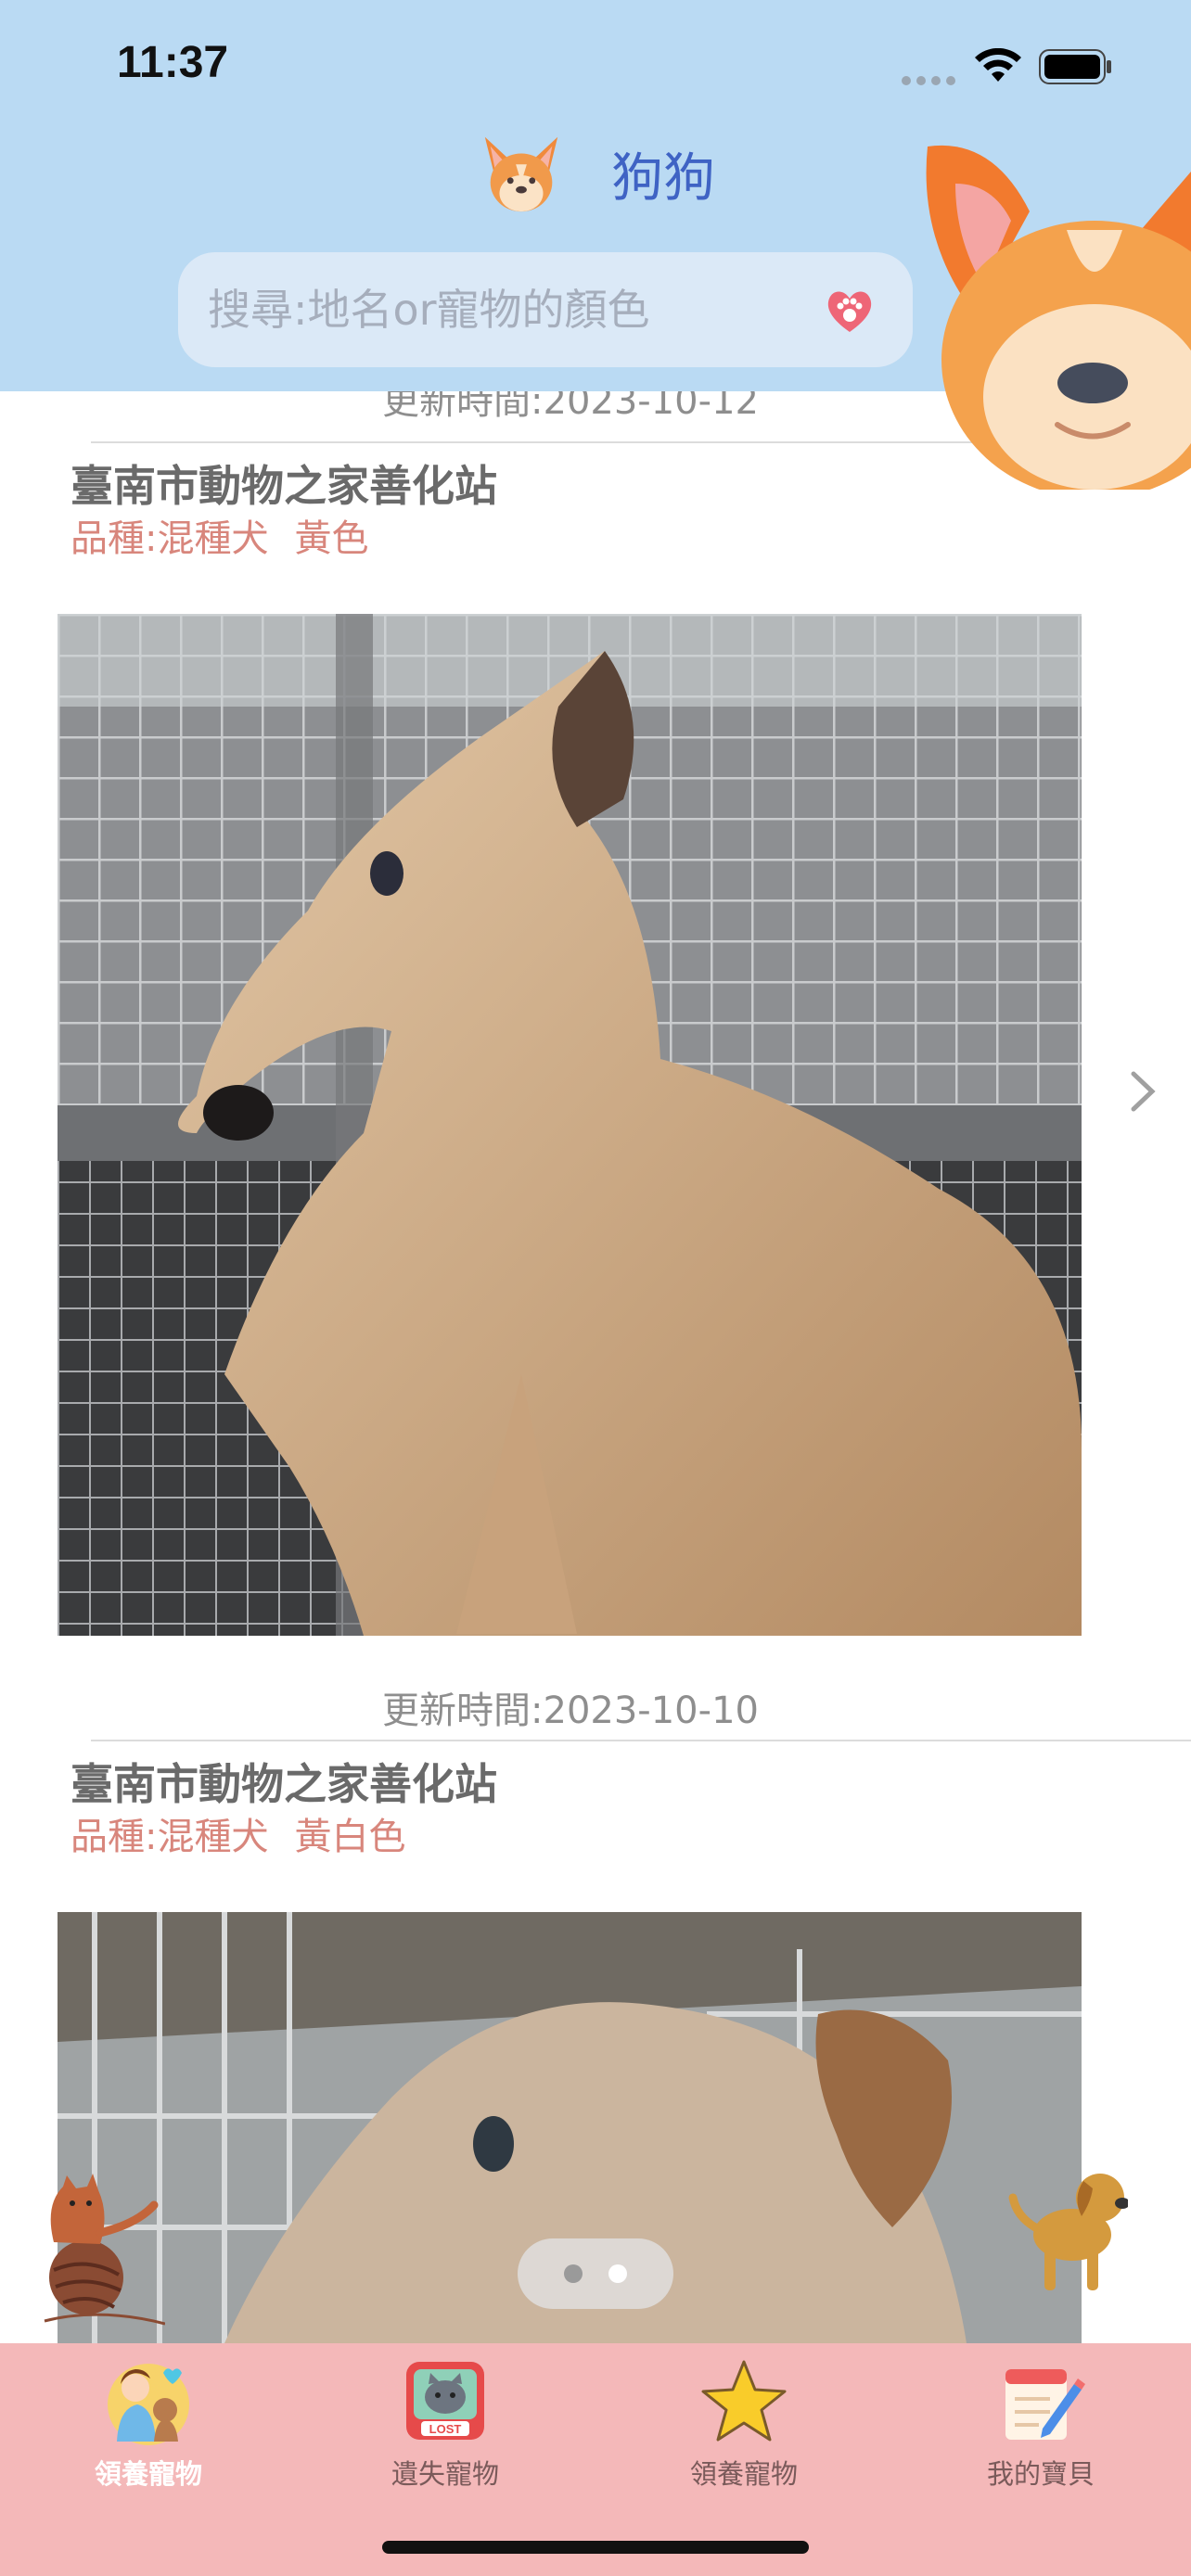 The width and height of the screenshot is (1191, 2576). I want to click on page-title: 狗狗, so click(663, 178).